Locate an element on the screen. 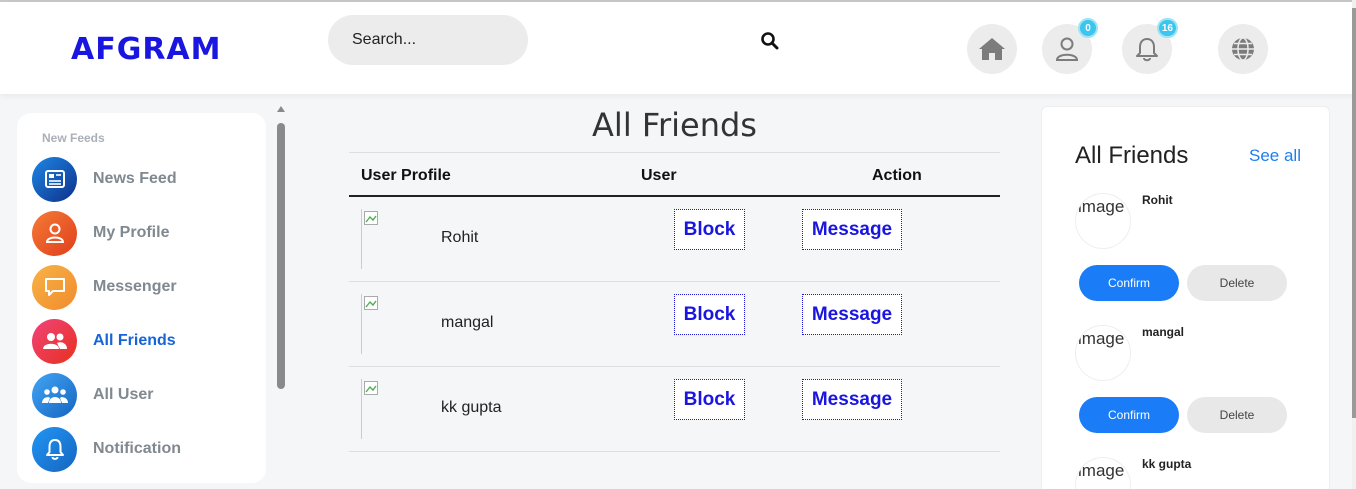 This screenshot has height=489, width=1356. request-name: kk gupta is located at coordinates (1167, 464).